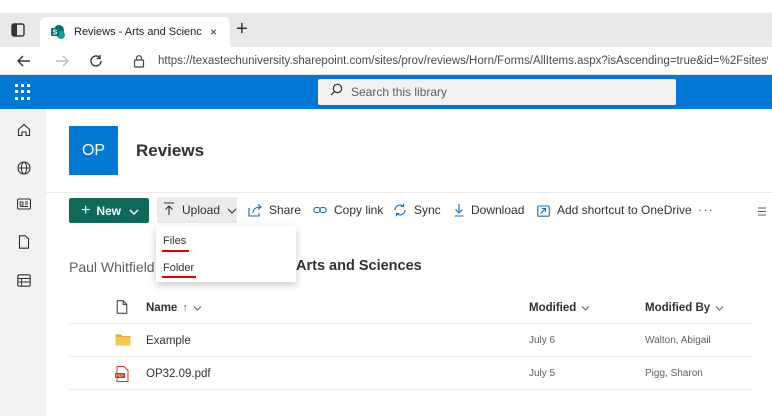  What do you see at coordinates (542, 373) in the screenshot?
I see `row-modified: July 5` at bounding box center [542, 373].